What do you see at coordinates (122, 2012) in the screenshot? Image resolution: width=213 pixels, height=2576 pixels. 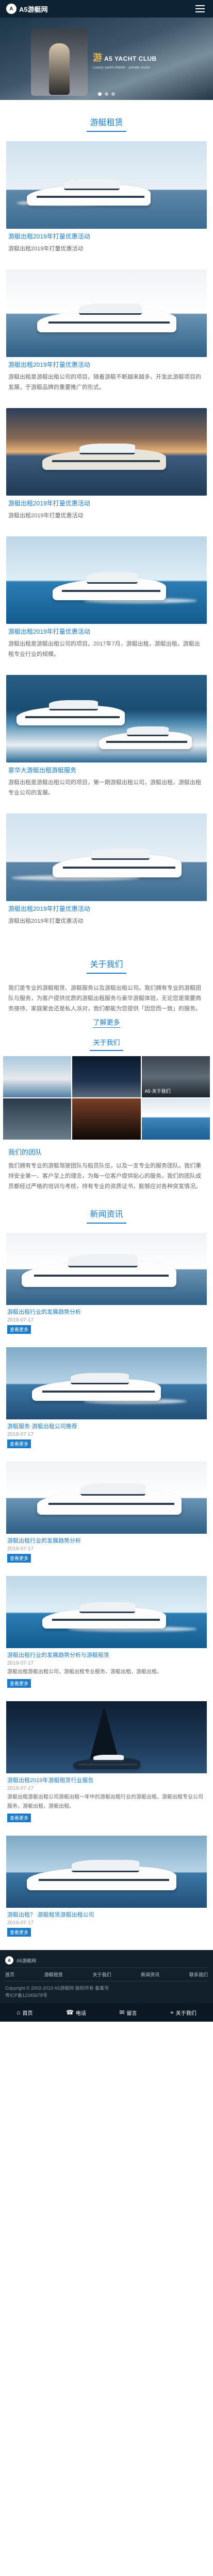 I see `mail-icon: ✉` at bounding box center [122, 2012].